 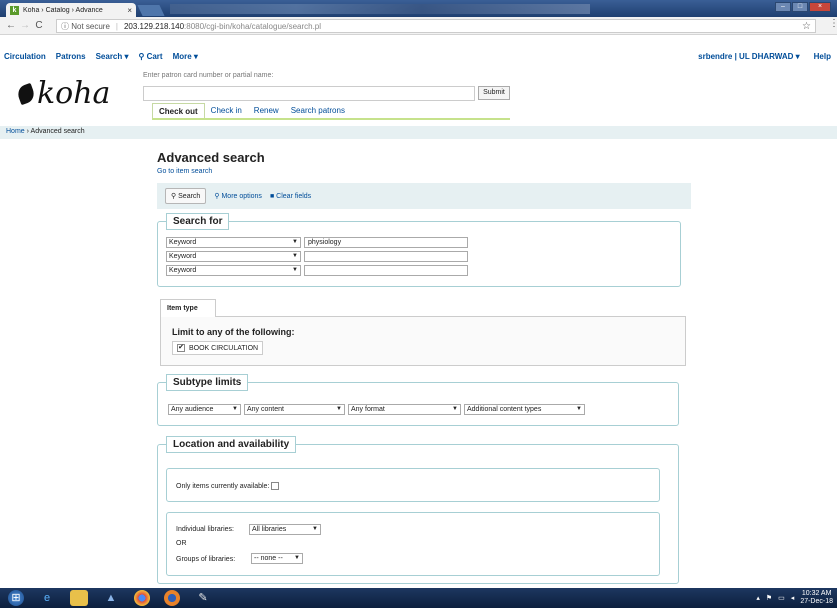 What do you see at coordinates (79, 598) in the screenshot?
I see `file-explorer-icon` at bounding box center [79, 598].